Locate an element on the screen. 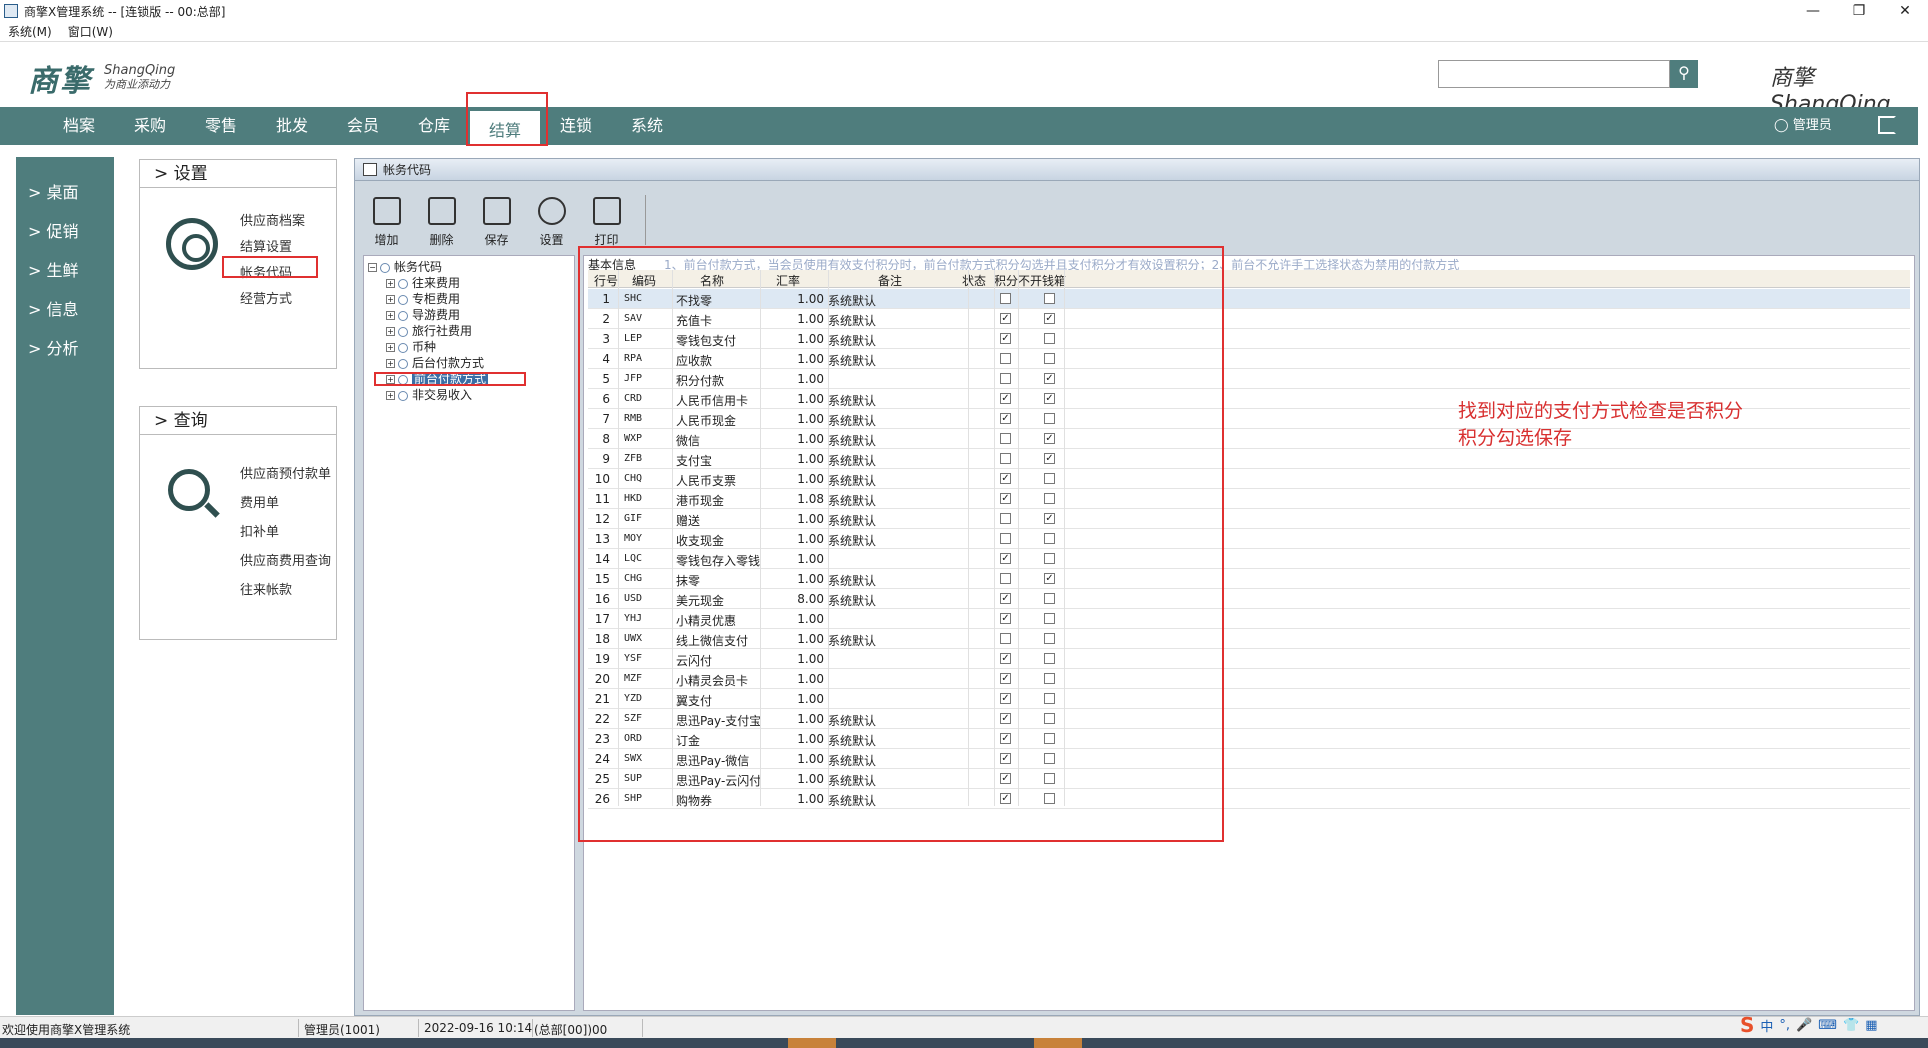  table-row: 2 SAV 充值卡 1.00 系统默认 ✓ ✓ is located at coordinates (1249, 319).